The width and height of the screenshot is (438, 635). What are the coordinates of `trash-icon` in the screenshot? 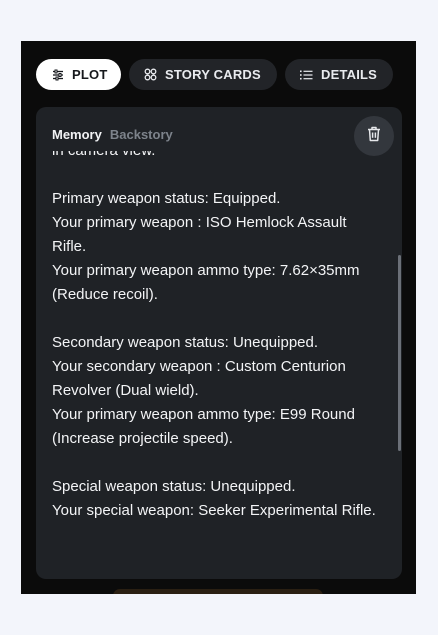 It's located at (374, 136).